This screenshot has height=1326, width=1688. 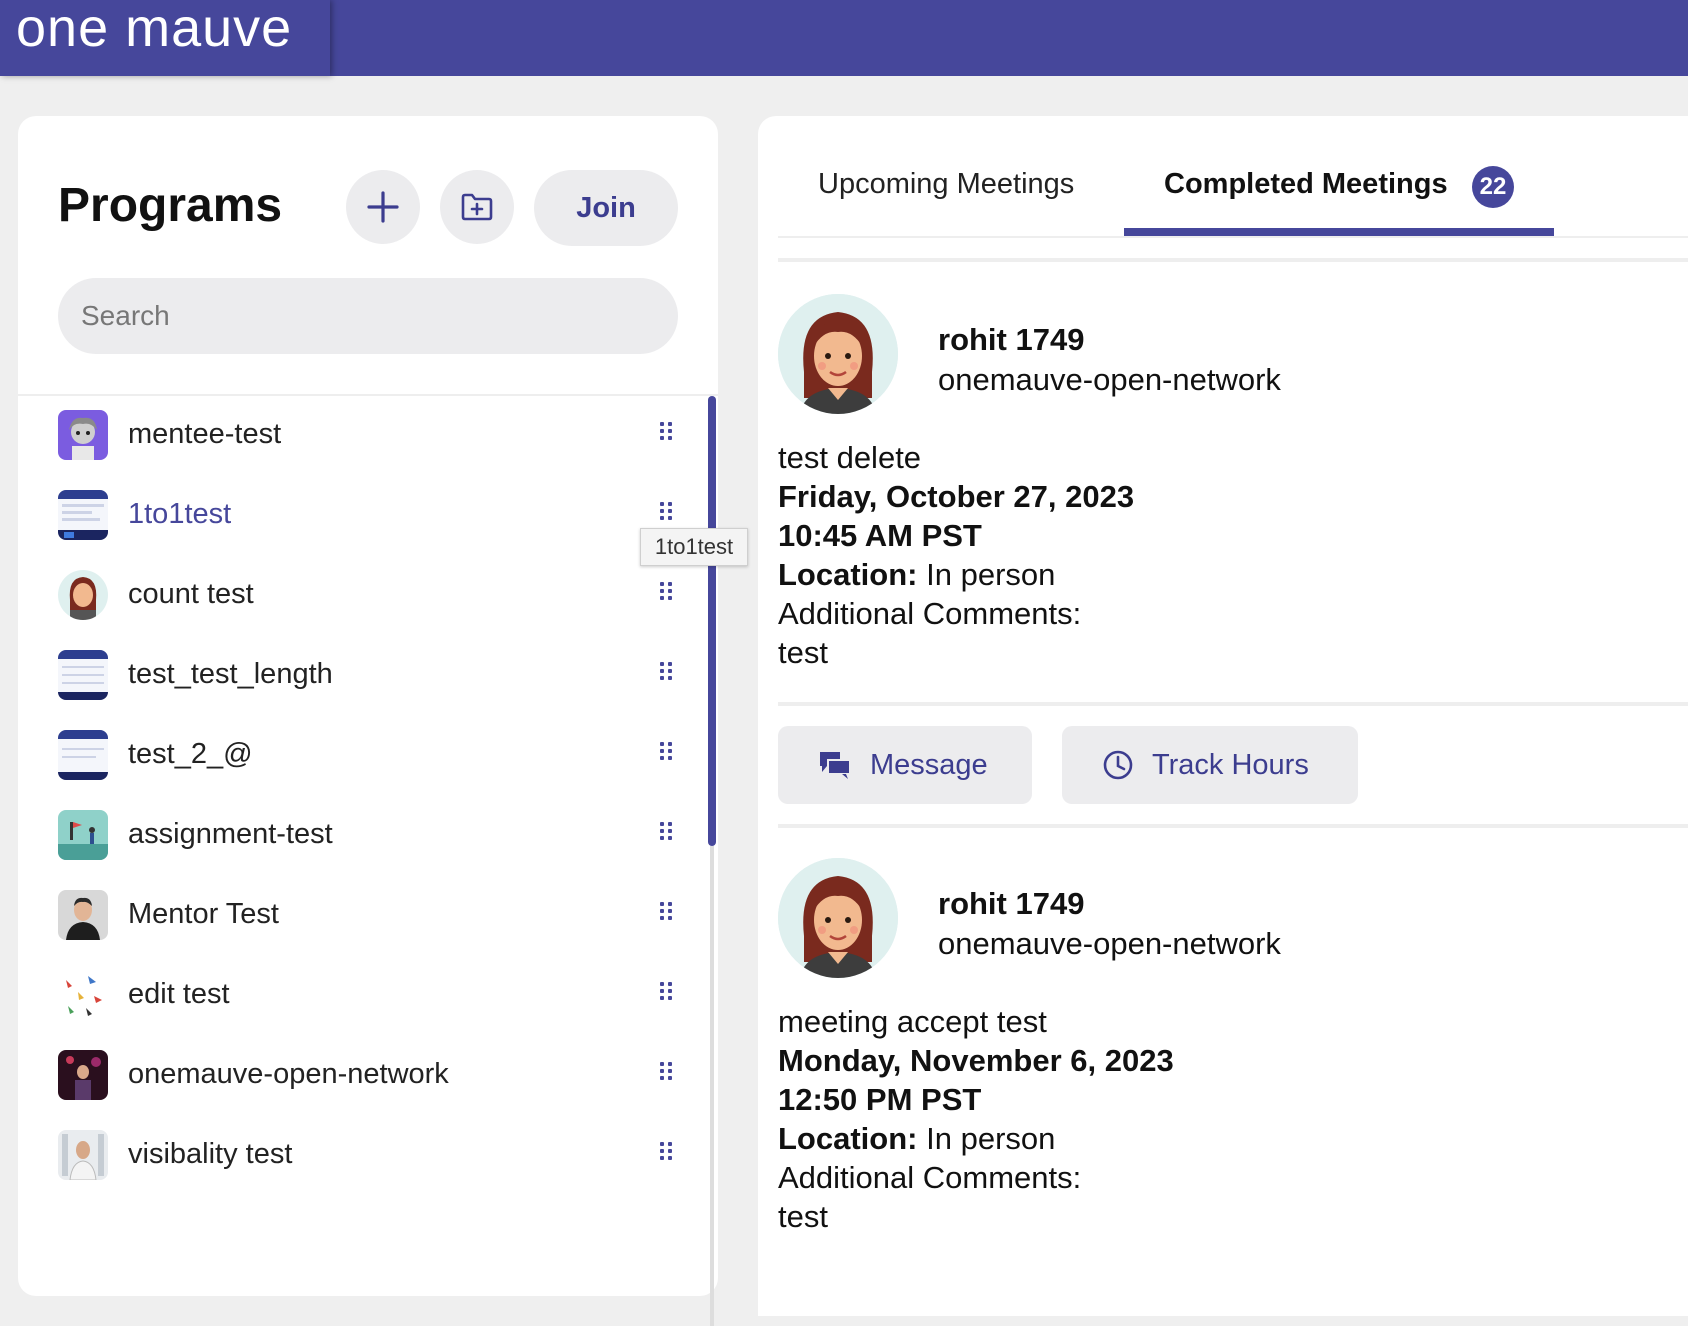 I want to click on program-label: edit test, so click(x=179, y=994).